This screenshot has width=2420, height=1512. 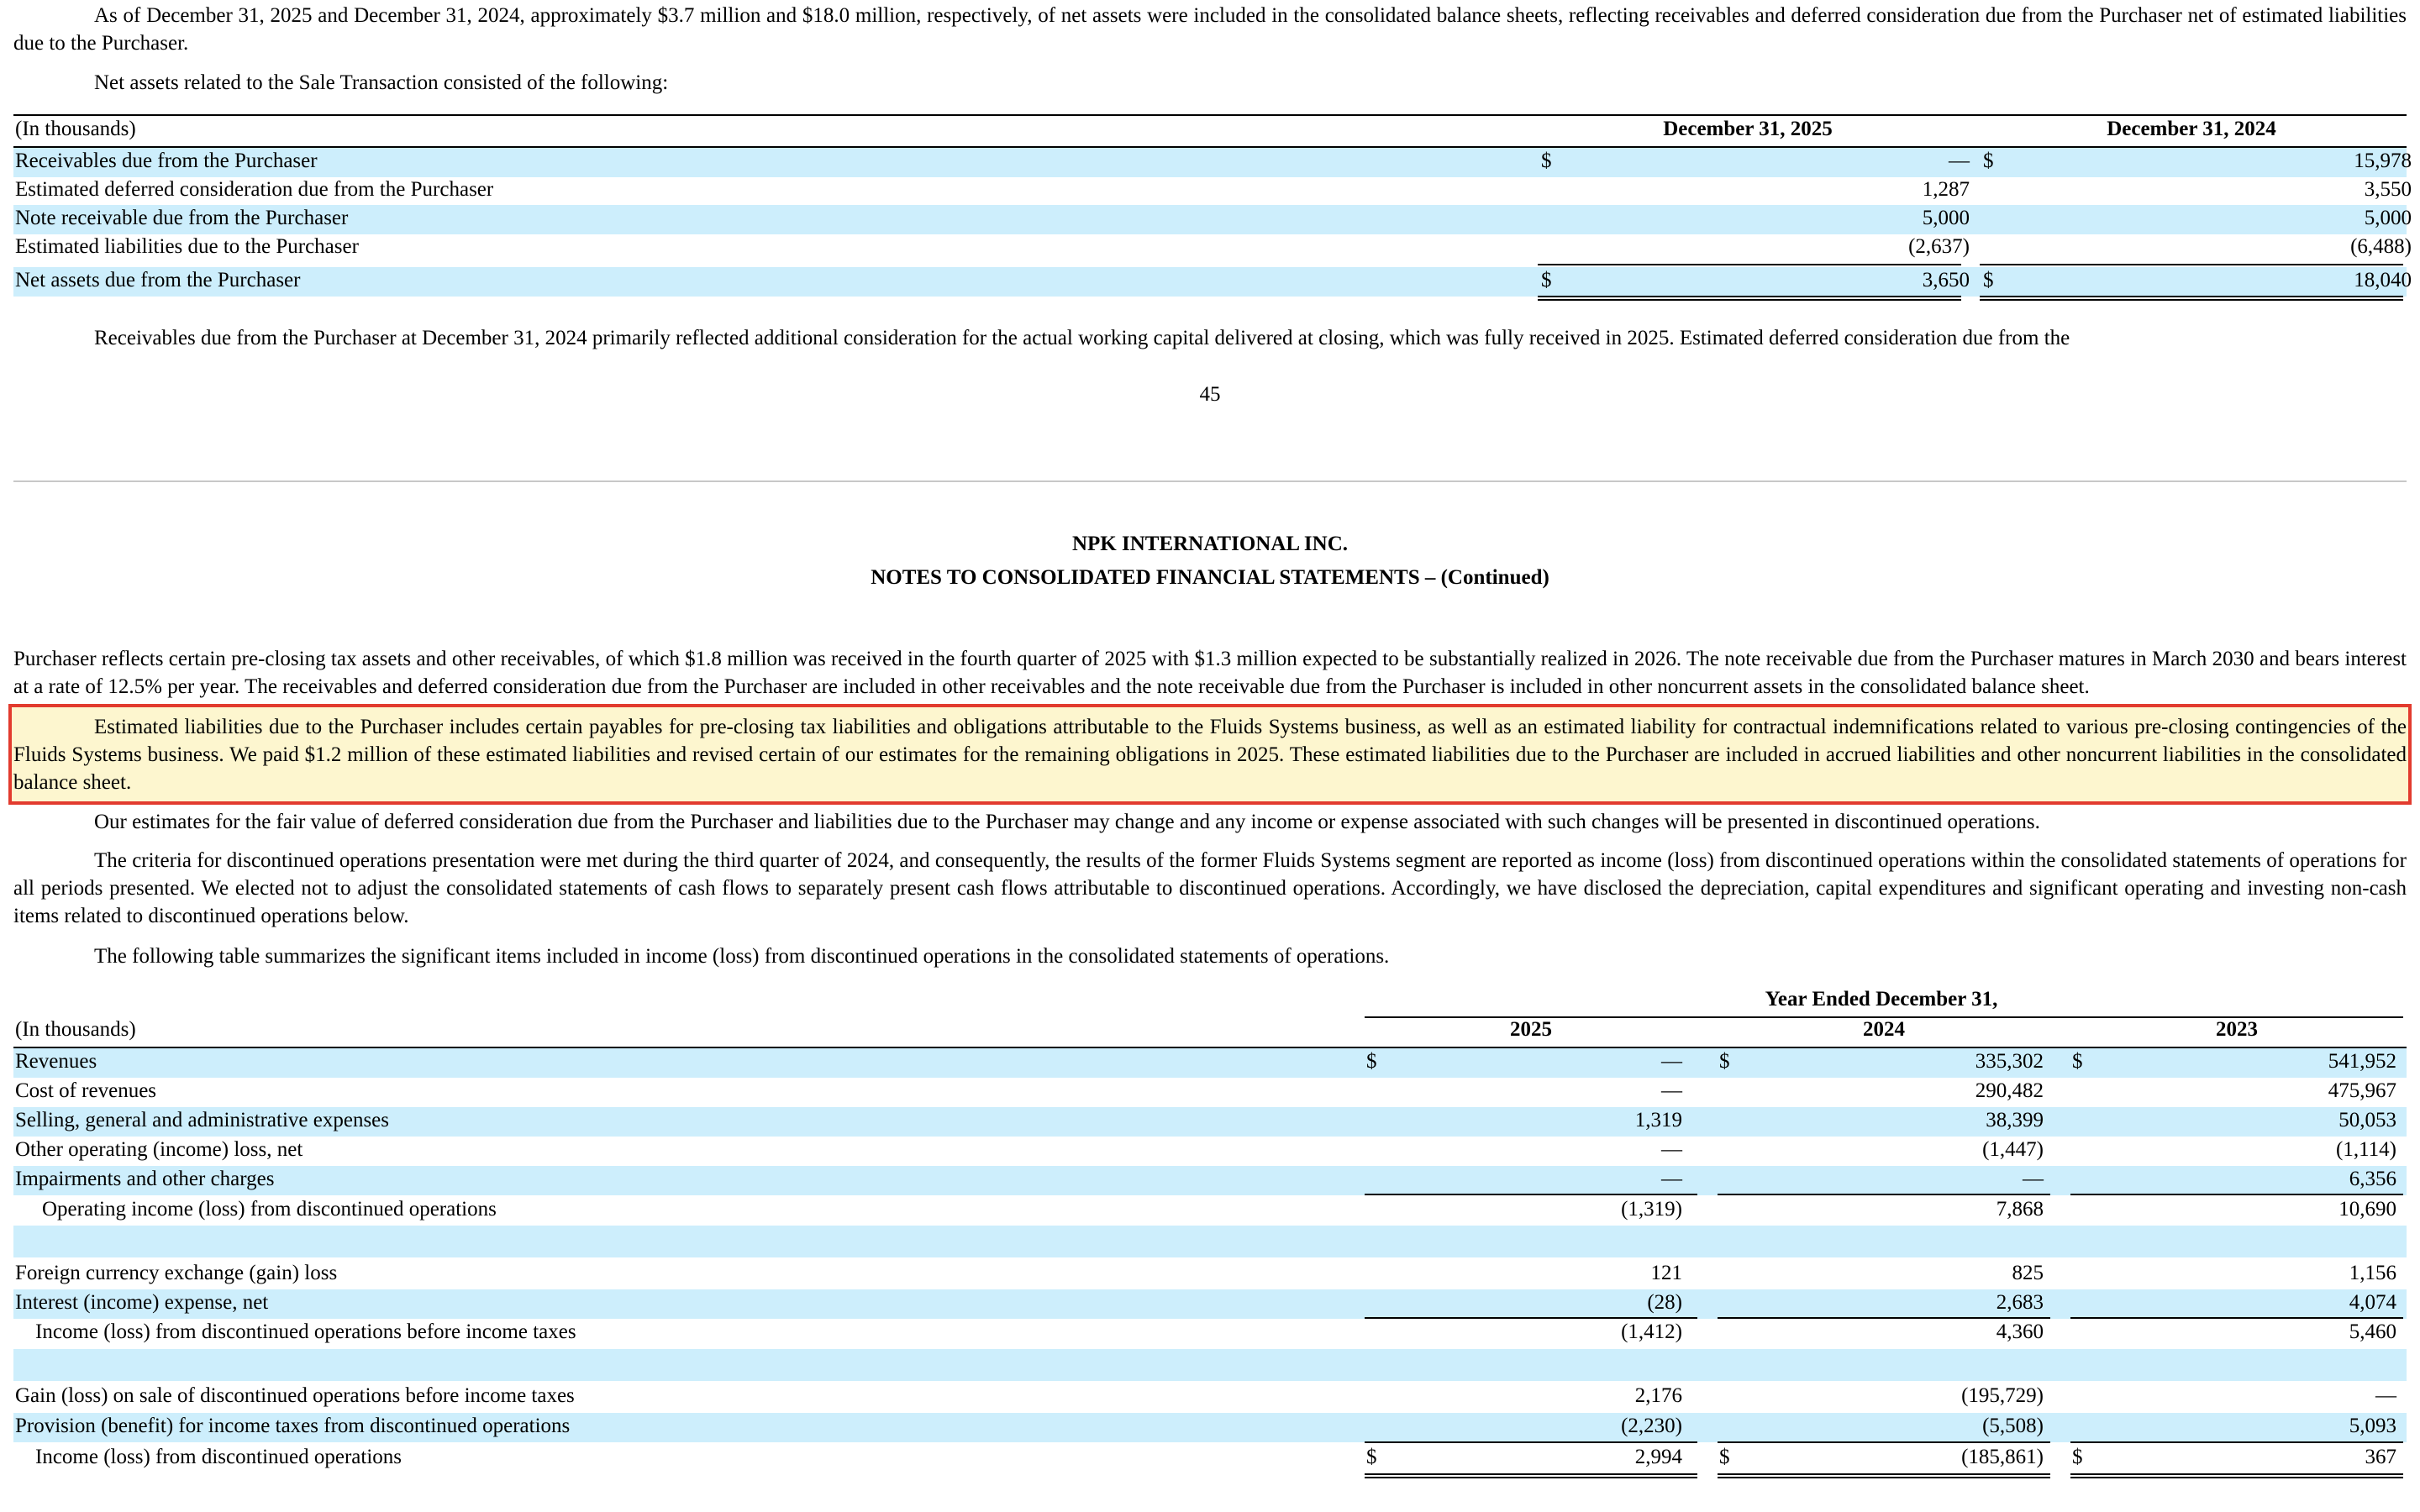 What do you see at coordinates (75, 1029) in the screenshot?
I see `table2-unit-label: (In thousands)` at bounding box center [75, 1029].